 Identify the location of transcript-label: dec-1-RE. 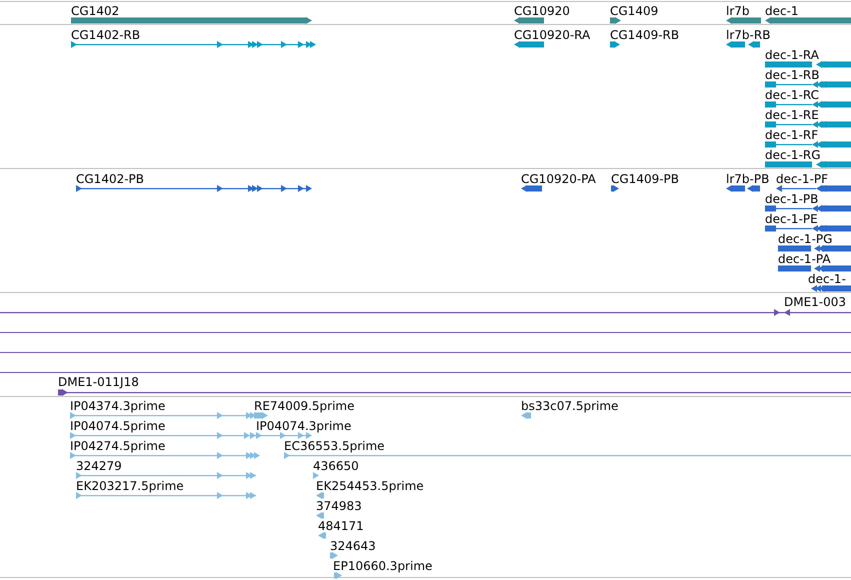
(792, 115).